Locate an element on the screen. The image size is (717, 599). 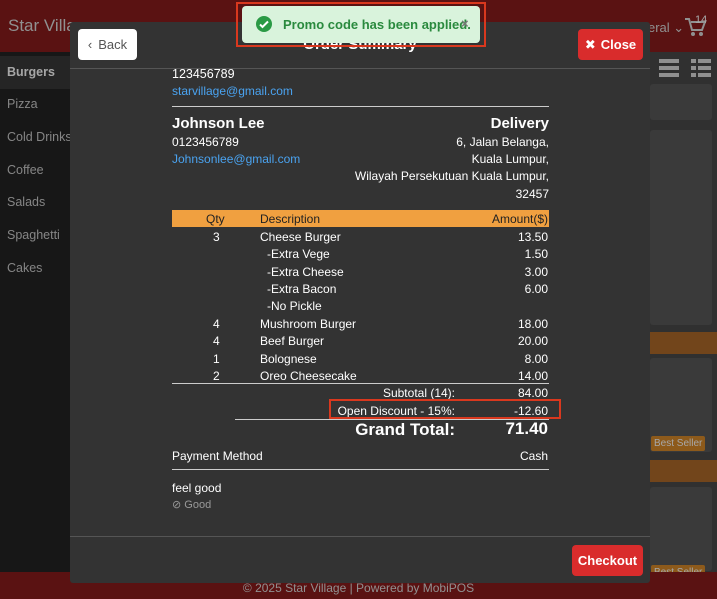
grand-total-value: 71.40 is located at coordinates (526, 428).